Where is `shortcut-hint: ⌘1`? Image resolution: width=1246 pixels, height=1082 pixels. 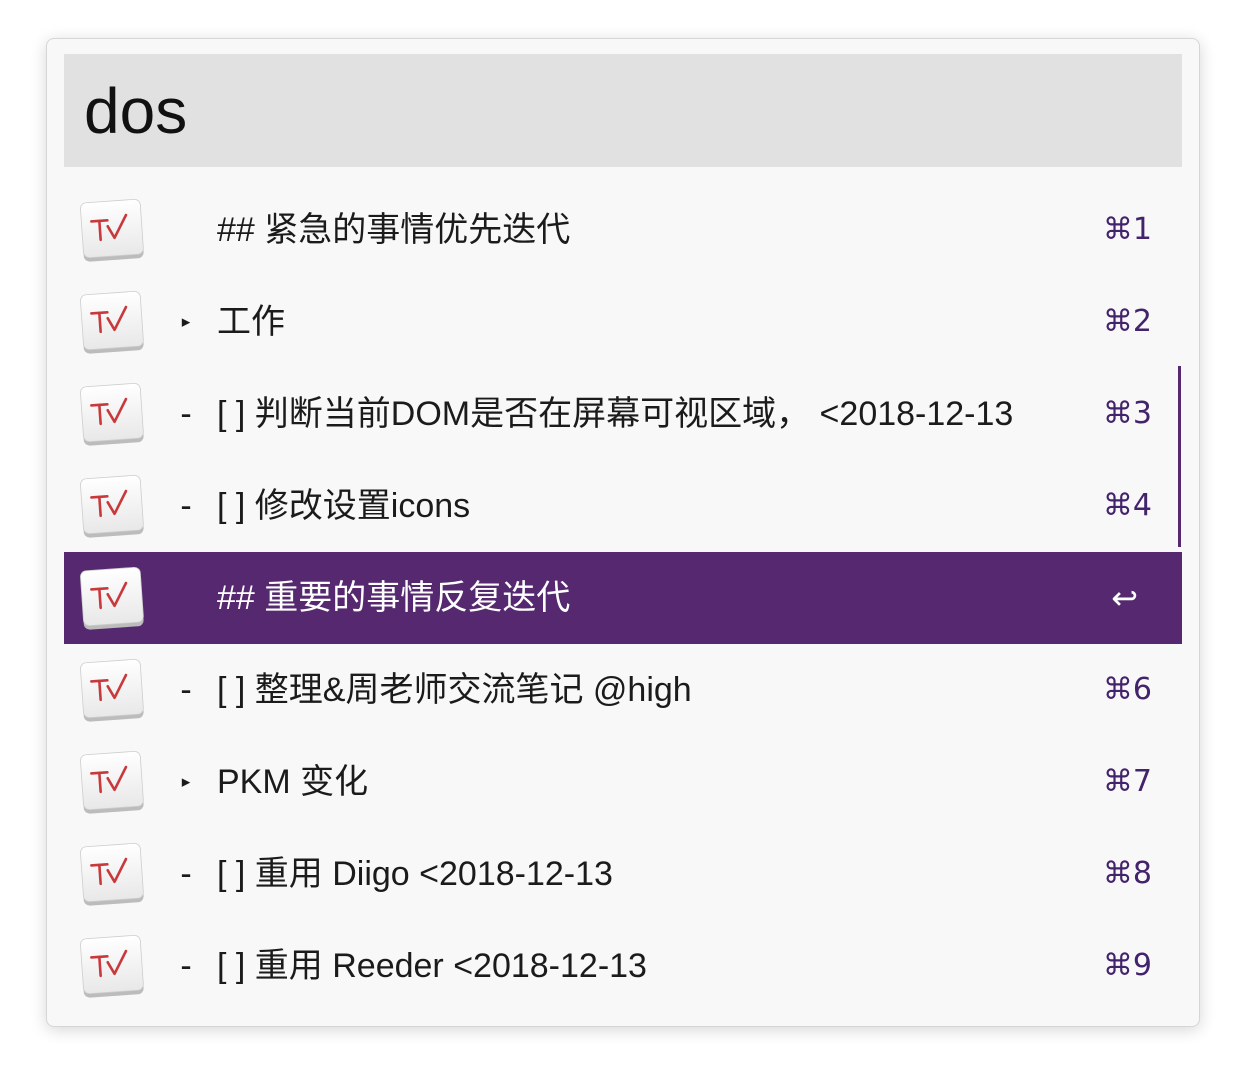
shortcut-hint: ⌘1 is located at coordinates (1127, 229).